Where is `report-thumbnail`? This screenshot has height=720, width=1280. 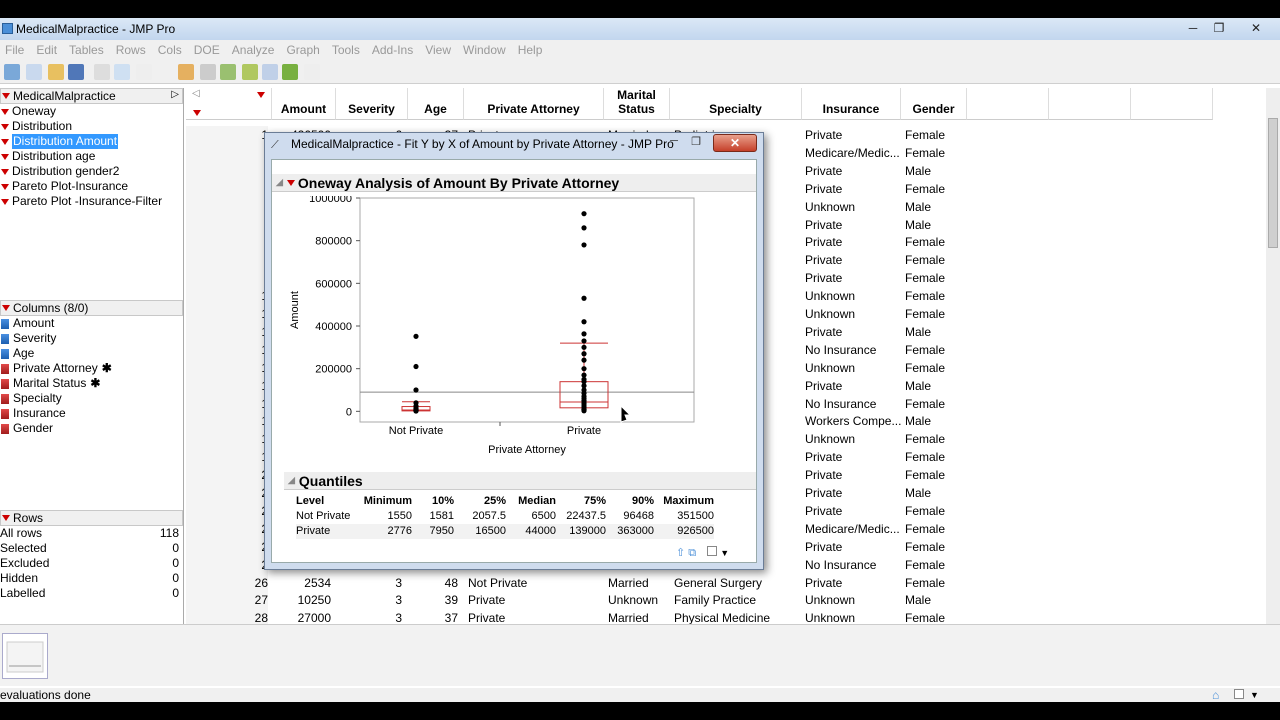
report-thumbnail is located at coordinates (25, 656).